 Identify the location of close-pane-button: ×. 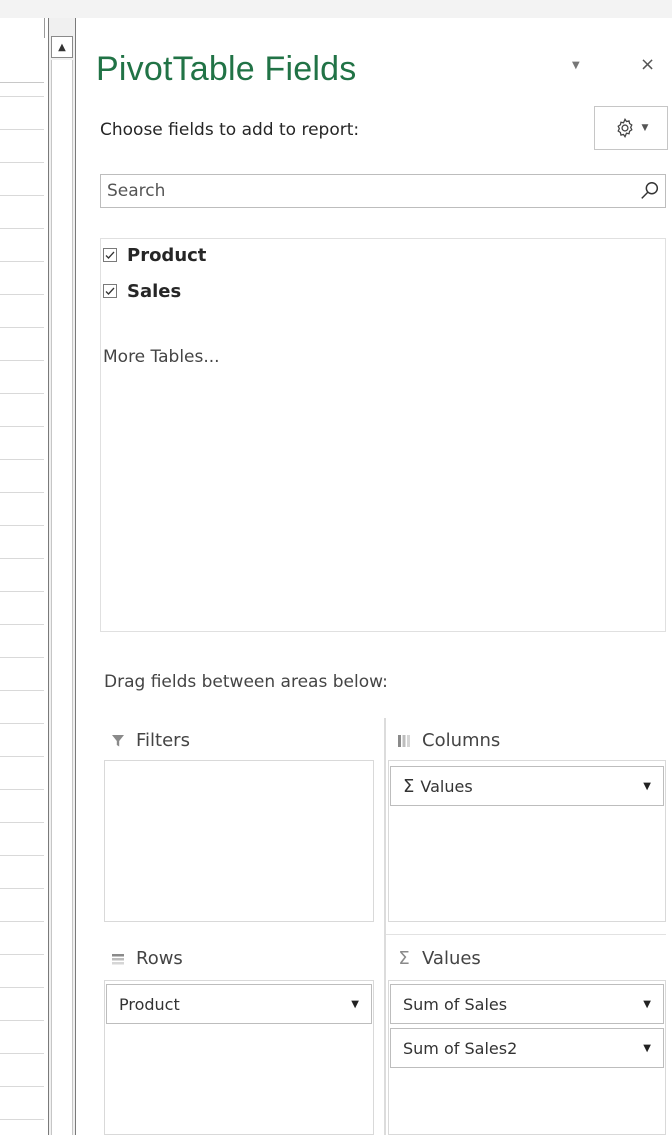
(647, 64).